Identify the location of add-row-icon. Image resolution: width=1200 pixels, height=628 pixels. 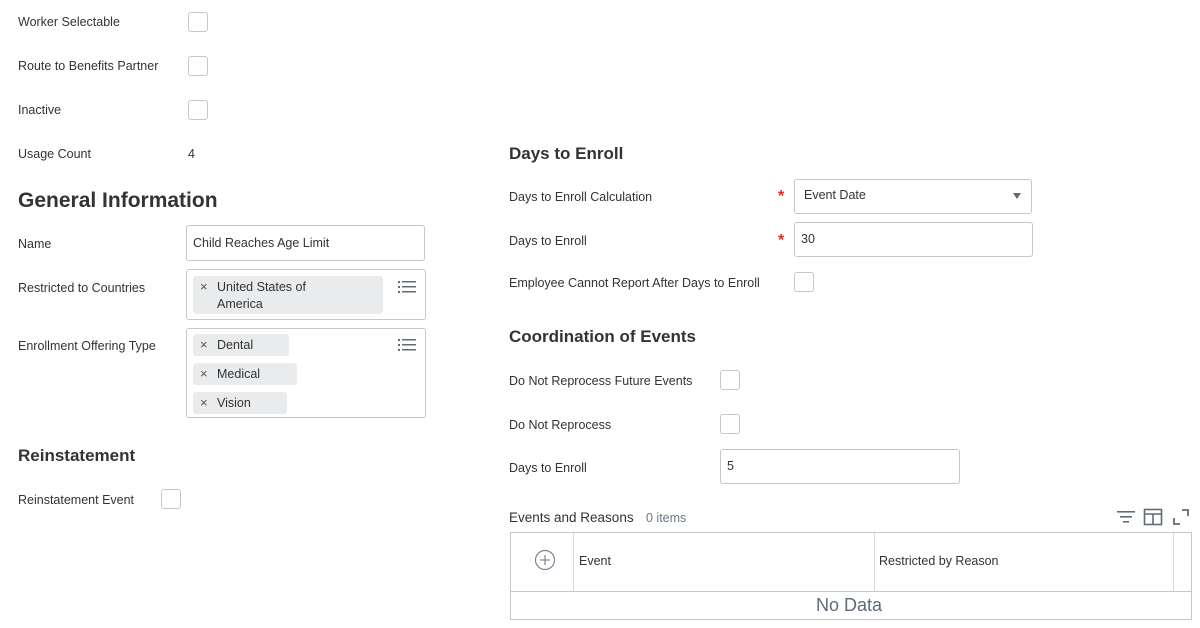
(545, 560).